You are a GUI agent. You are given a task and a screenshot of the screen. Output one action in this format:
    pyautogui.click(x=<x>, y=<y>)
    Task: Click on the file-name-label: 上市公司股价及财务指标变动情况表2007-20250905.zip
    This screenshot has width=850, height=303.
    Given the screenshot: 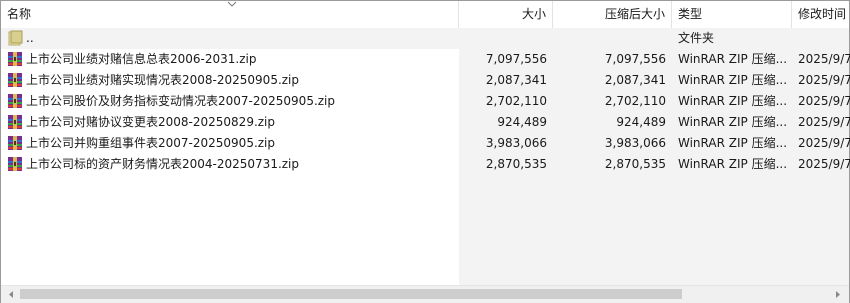 What is the action you would take?
    pyautogui.click(x=181, y=101)
    